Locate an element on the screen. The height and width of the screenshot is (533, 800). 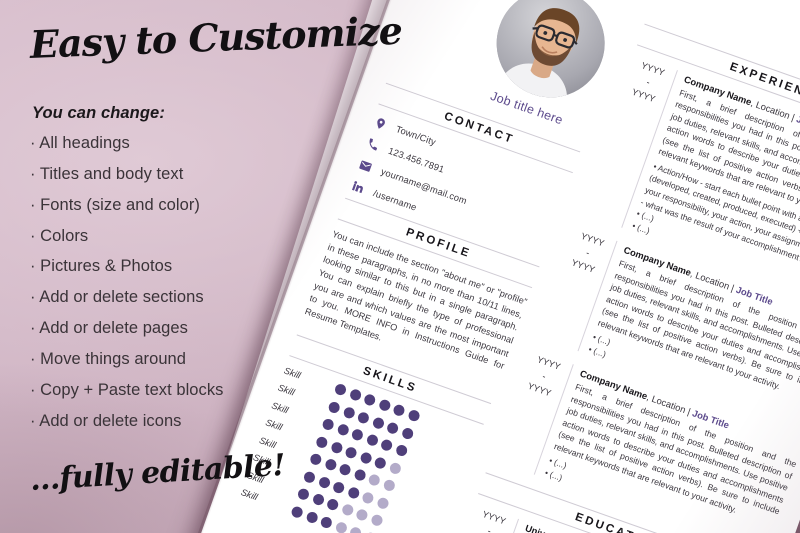
promo-tagline: ...fully editable! is located at coordinates (157, 472).